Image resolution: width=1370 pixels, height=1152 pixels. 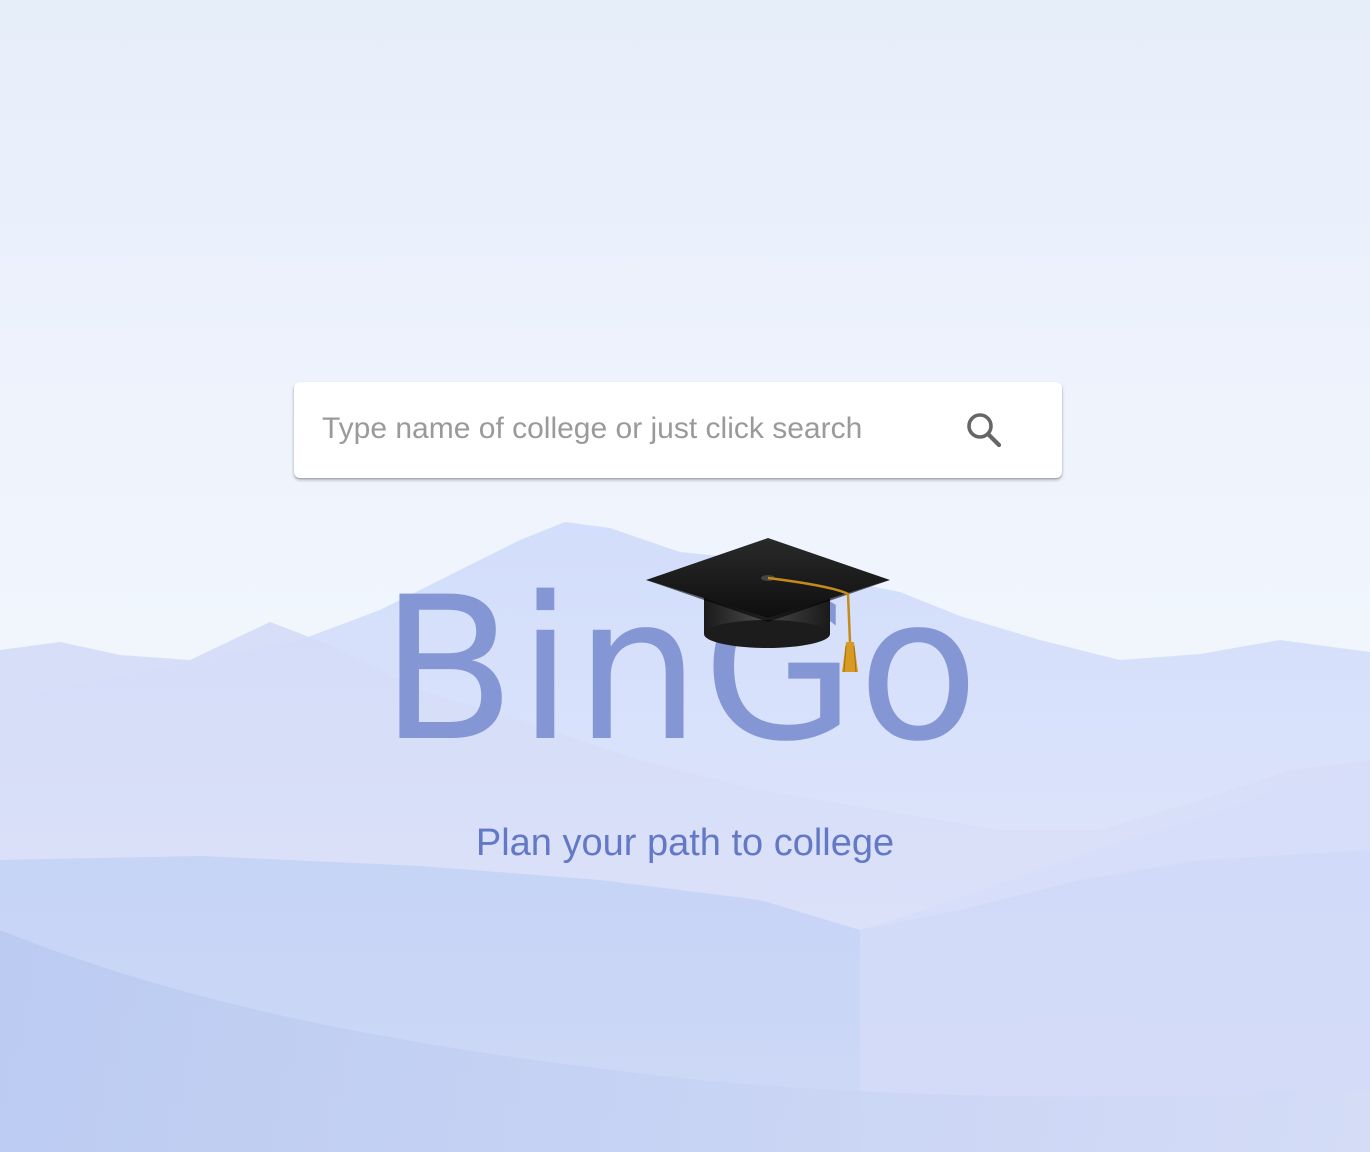 What do you see at coordinates (685, 843) in the screenshot?
I see `tagline: Plan your path to college` at bounding box center [685, 843].